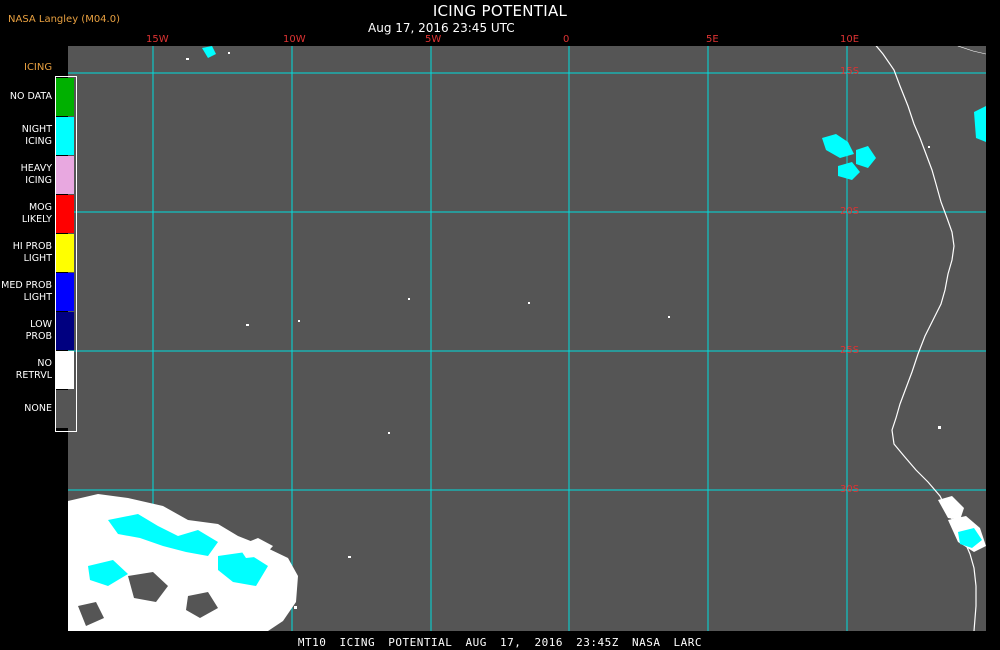 This screenshot has height=650, width=1000. I want to click on legend-label: NO DATA, so click(30, 96).